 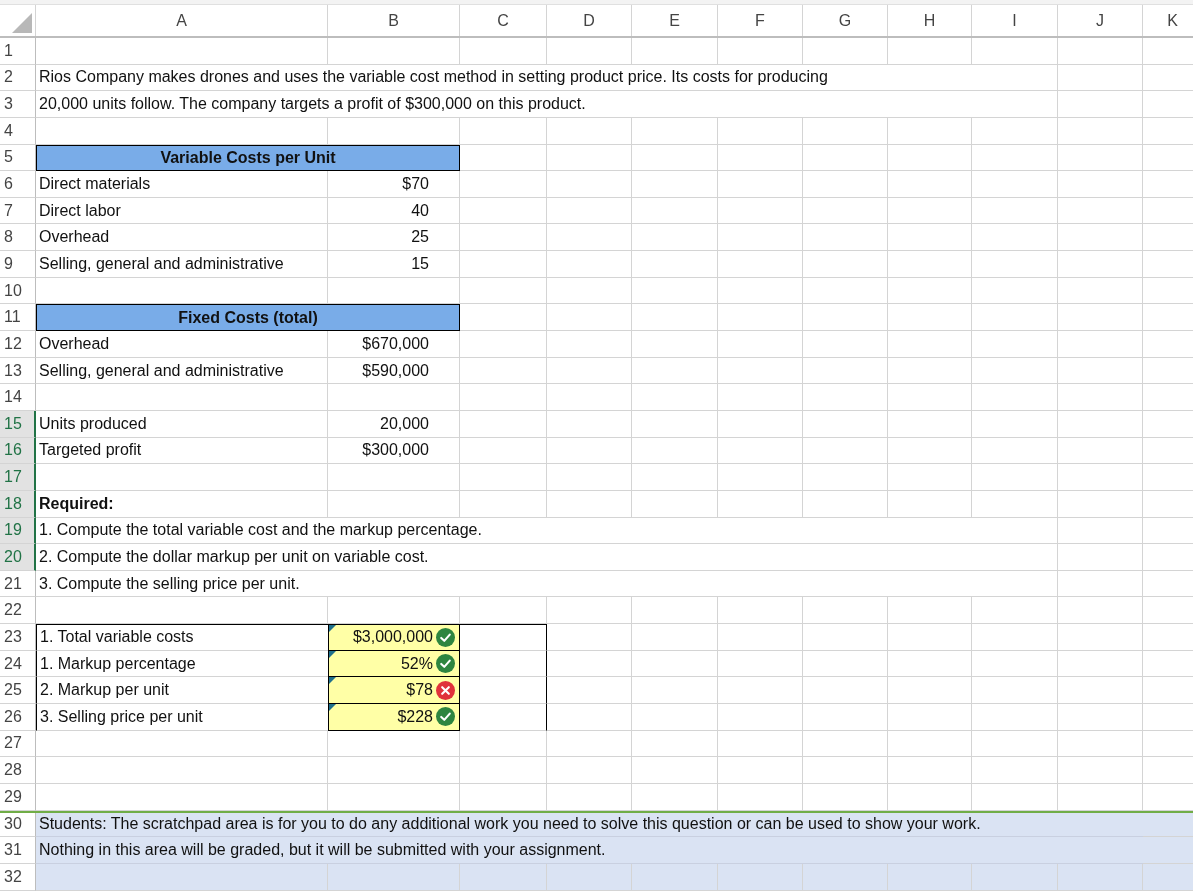 I want to click on answer-value: 52%, so click(x=416, y=663).